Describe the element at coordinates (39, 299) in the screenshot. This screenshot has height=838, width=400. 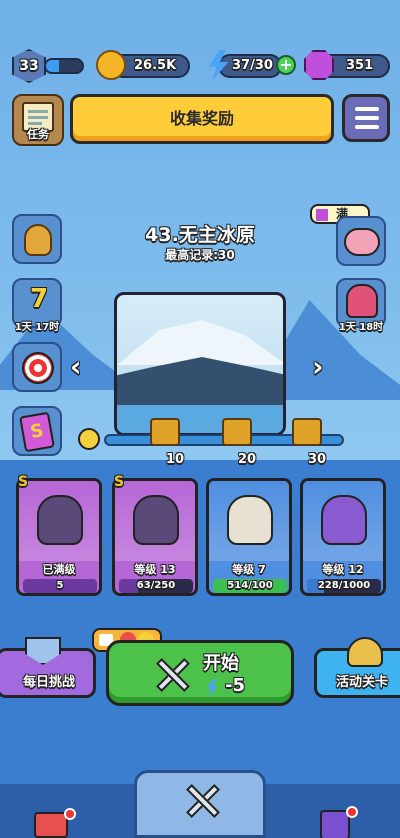
I see `seven-icon: 7` at that location.